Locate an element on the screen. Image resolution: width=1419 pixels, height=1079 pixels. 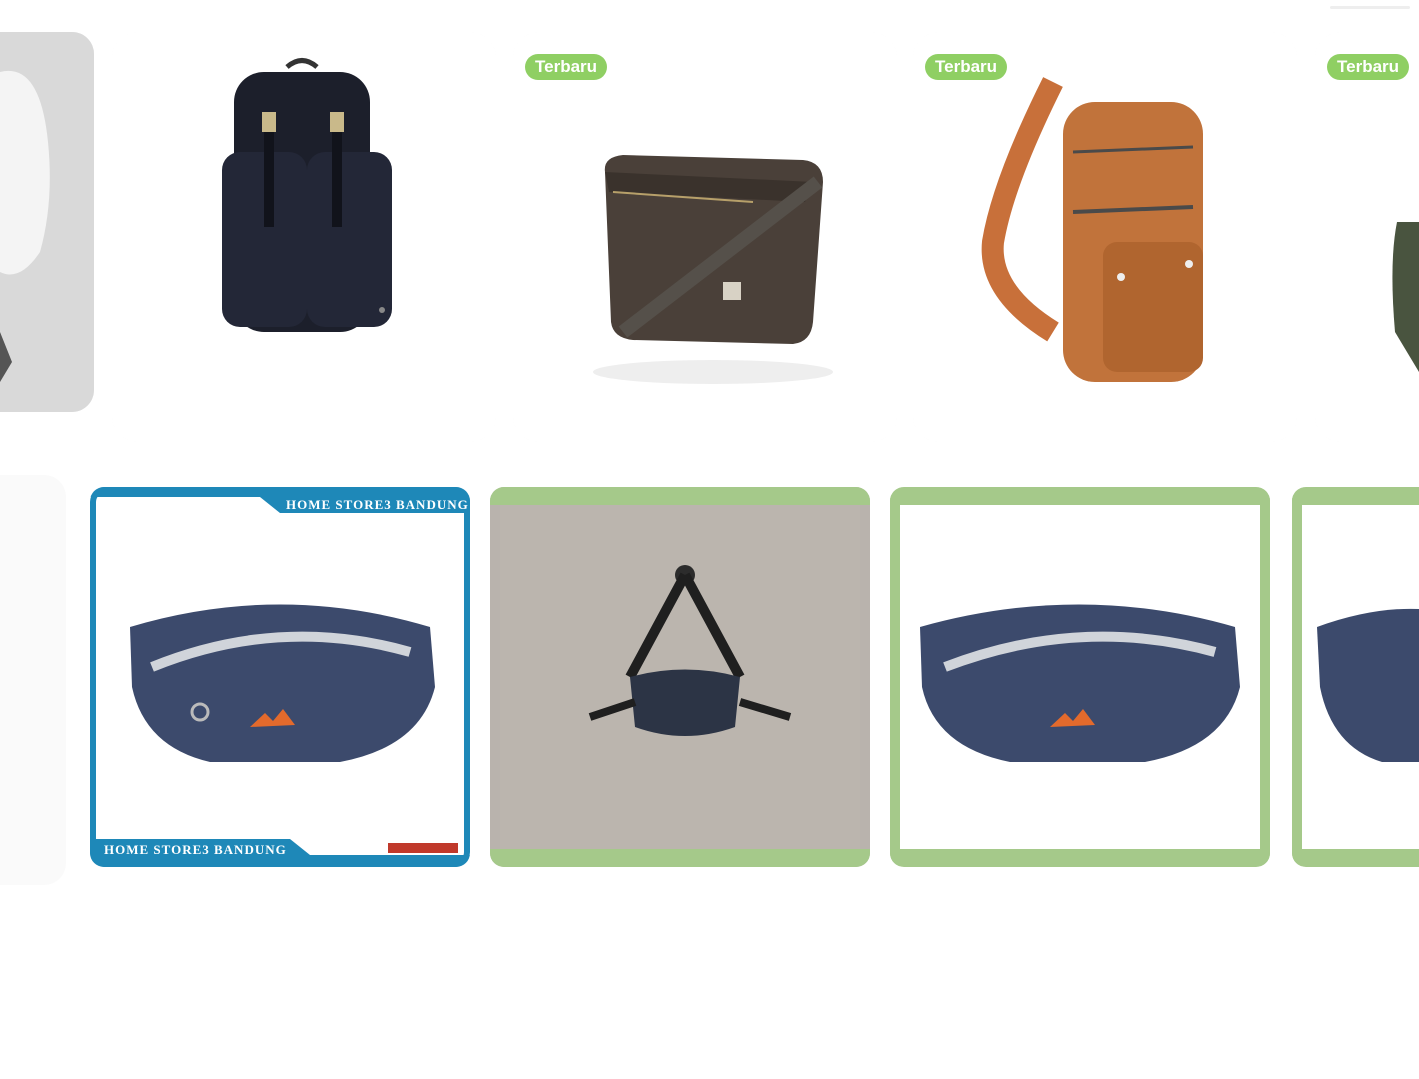
frame-label-bottom: HOME STORE3 BANDUNG is located at coordinates (195, 849).